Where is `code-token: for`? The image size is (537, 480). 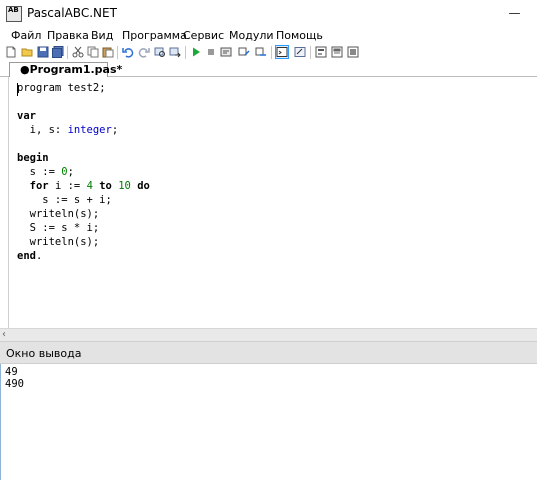 code-token: for is located at coordinates (39, 186).